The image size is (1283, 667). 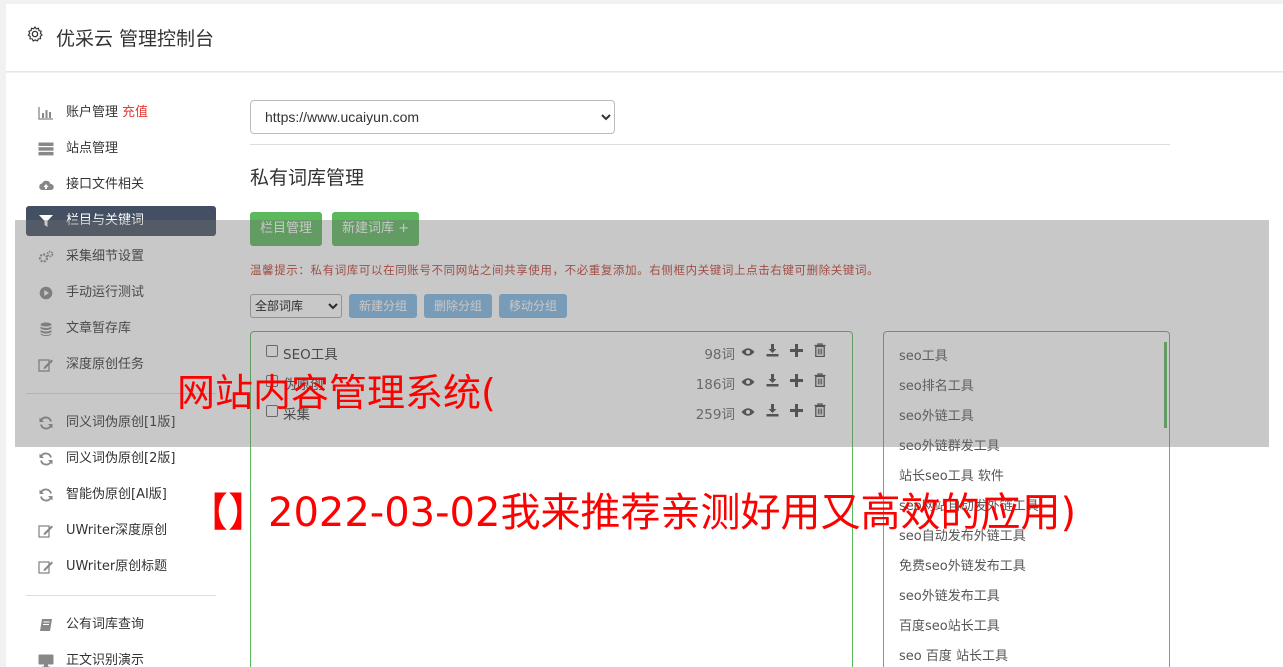 What do you see at coordinates (117, 566) in the screenshot?
I see `sidebar-item-label: UWriter原创标题` at bounding box center [117, 566].